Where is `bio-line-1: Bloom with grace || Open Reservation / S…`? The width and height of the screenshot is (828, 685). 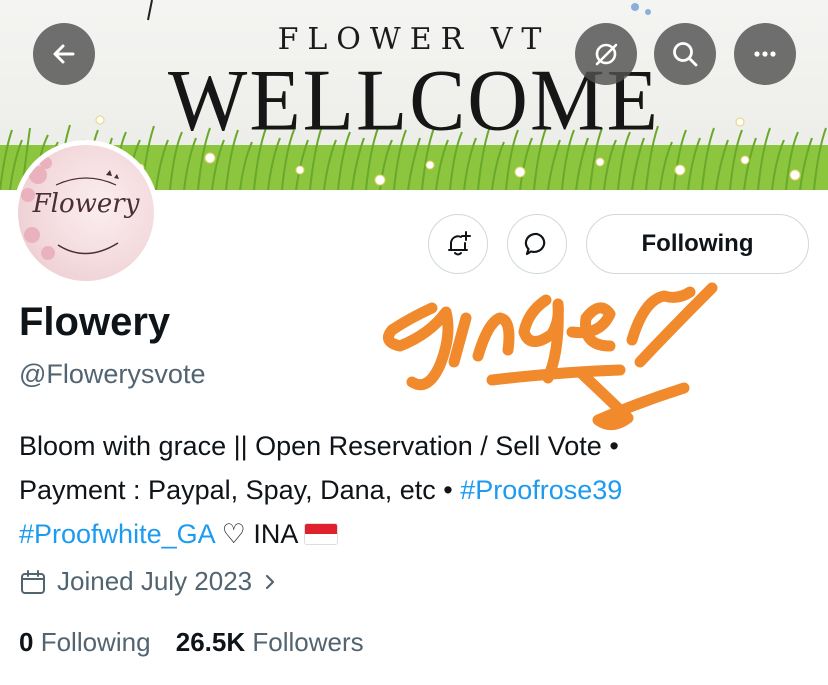
bio-line-1: Bloom with grace || Open Reservation / S… is located at coordinates (319, 446).